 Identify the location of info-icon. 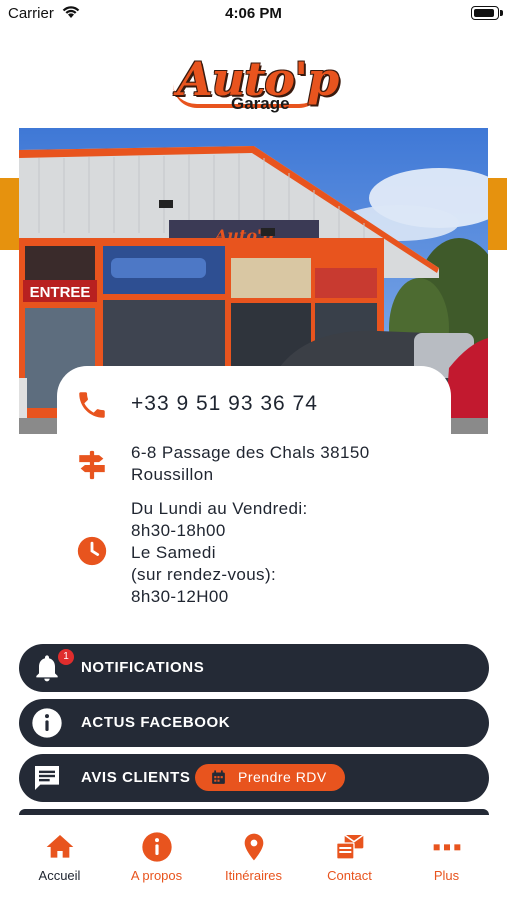
(157, 847).